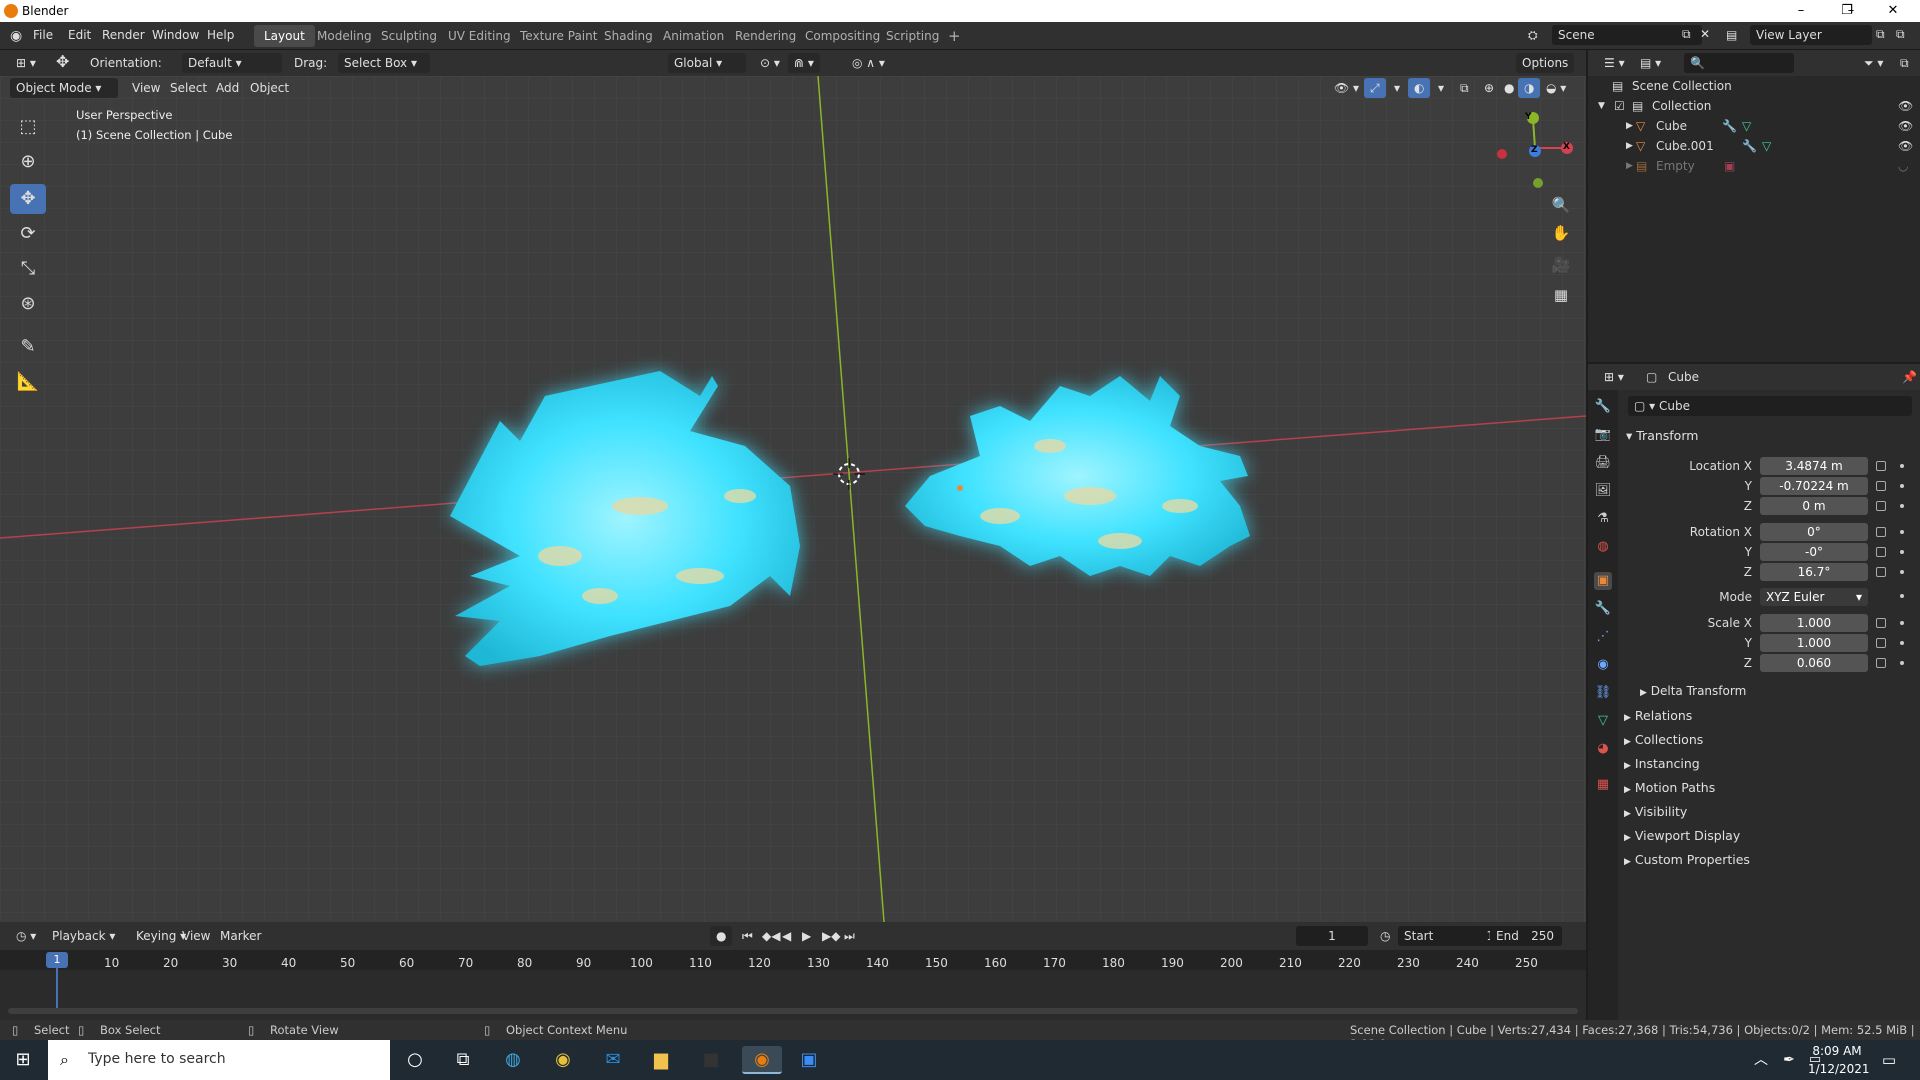  I want to click on menu-edit: Edit, so click(79, 35).